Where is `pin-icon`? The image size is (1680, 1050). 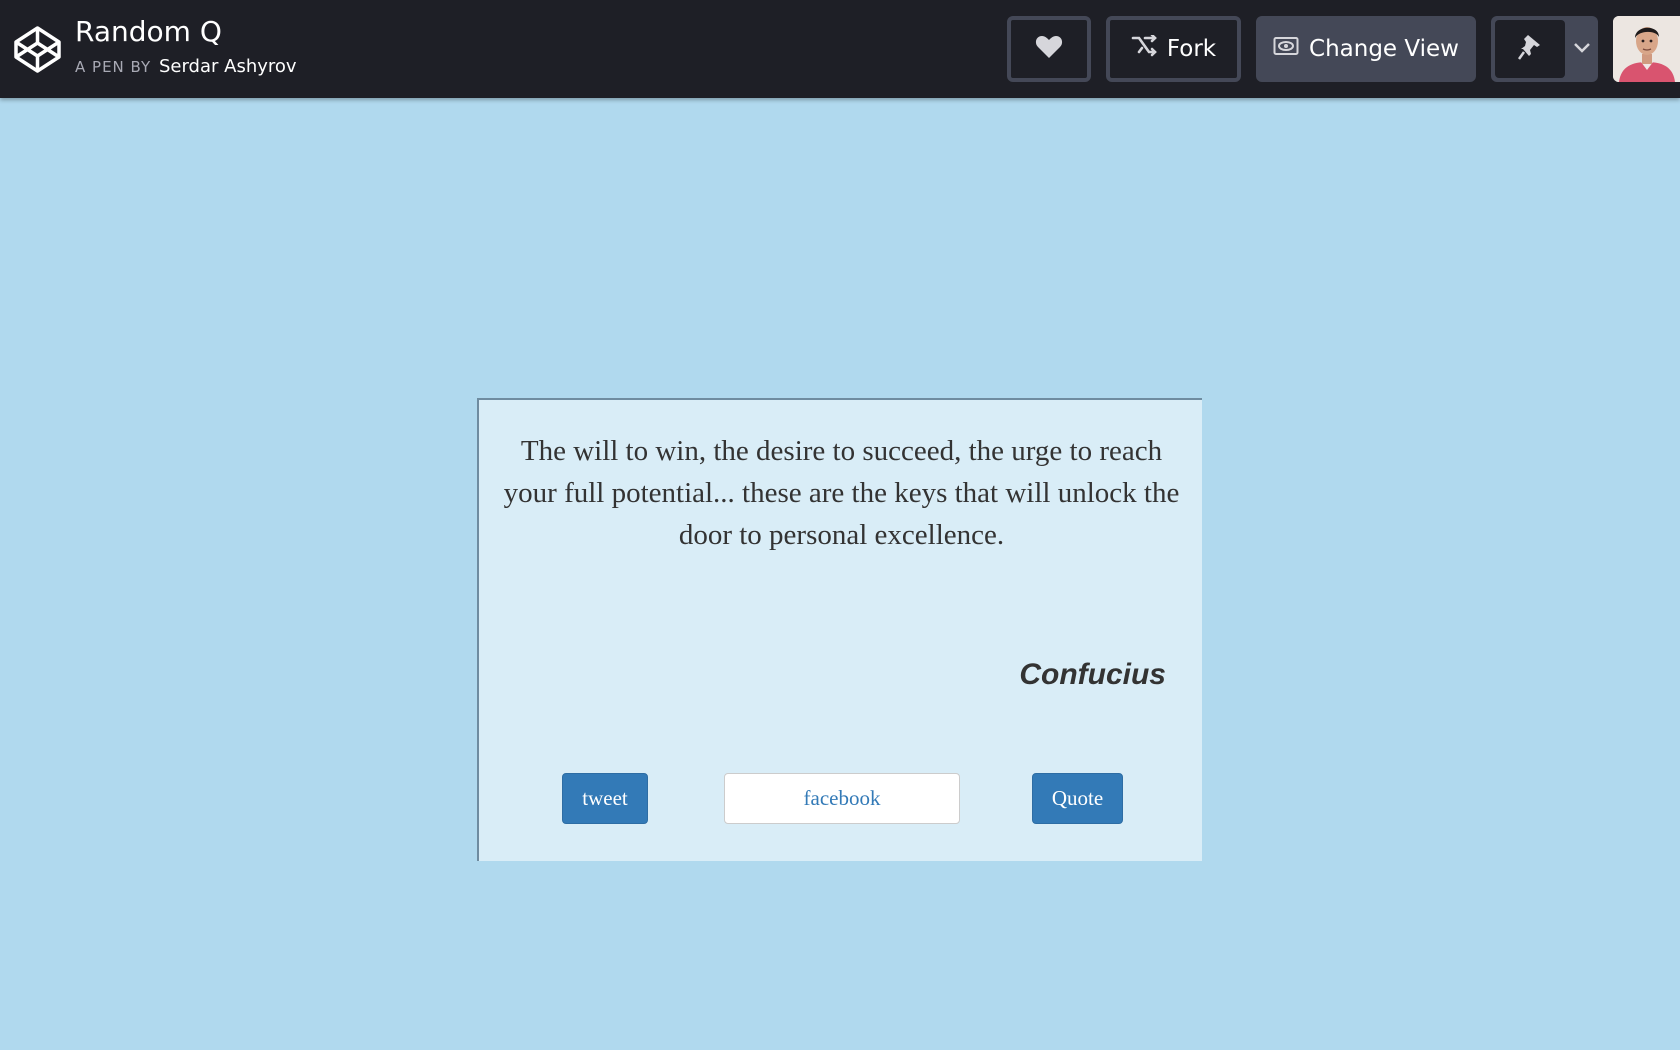 pin-icon is located at coordinates (1529, 49).